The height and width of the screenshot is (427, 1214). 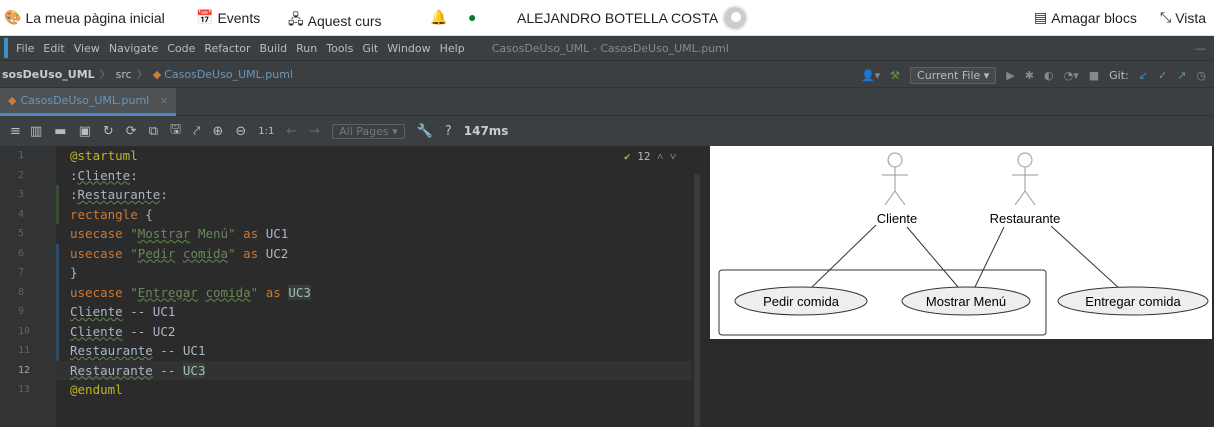 What do you see at coordinates (85, 131) in the screenshot?
I see `image-icon: ▣` at bounding box center [85, 131].